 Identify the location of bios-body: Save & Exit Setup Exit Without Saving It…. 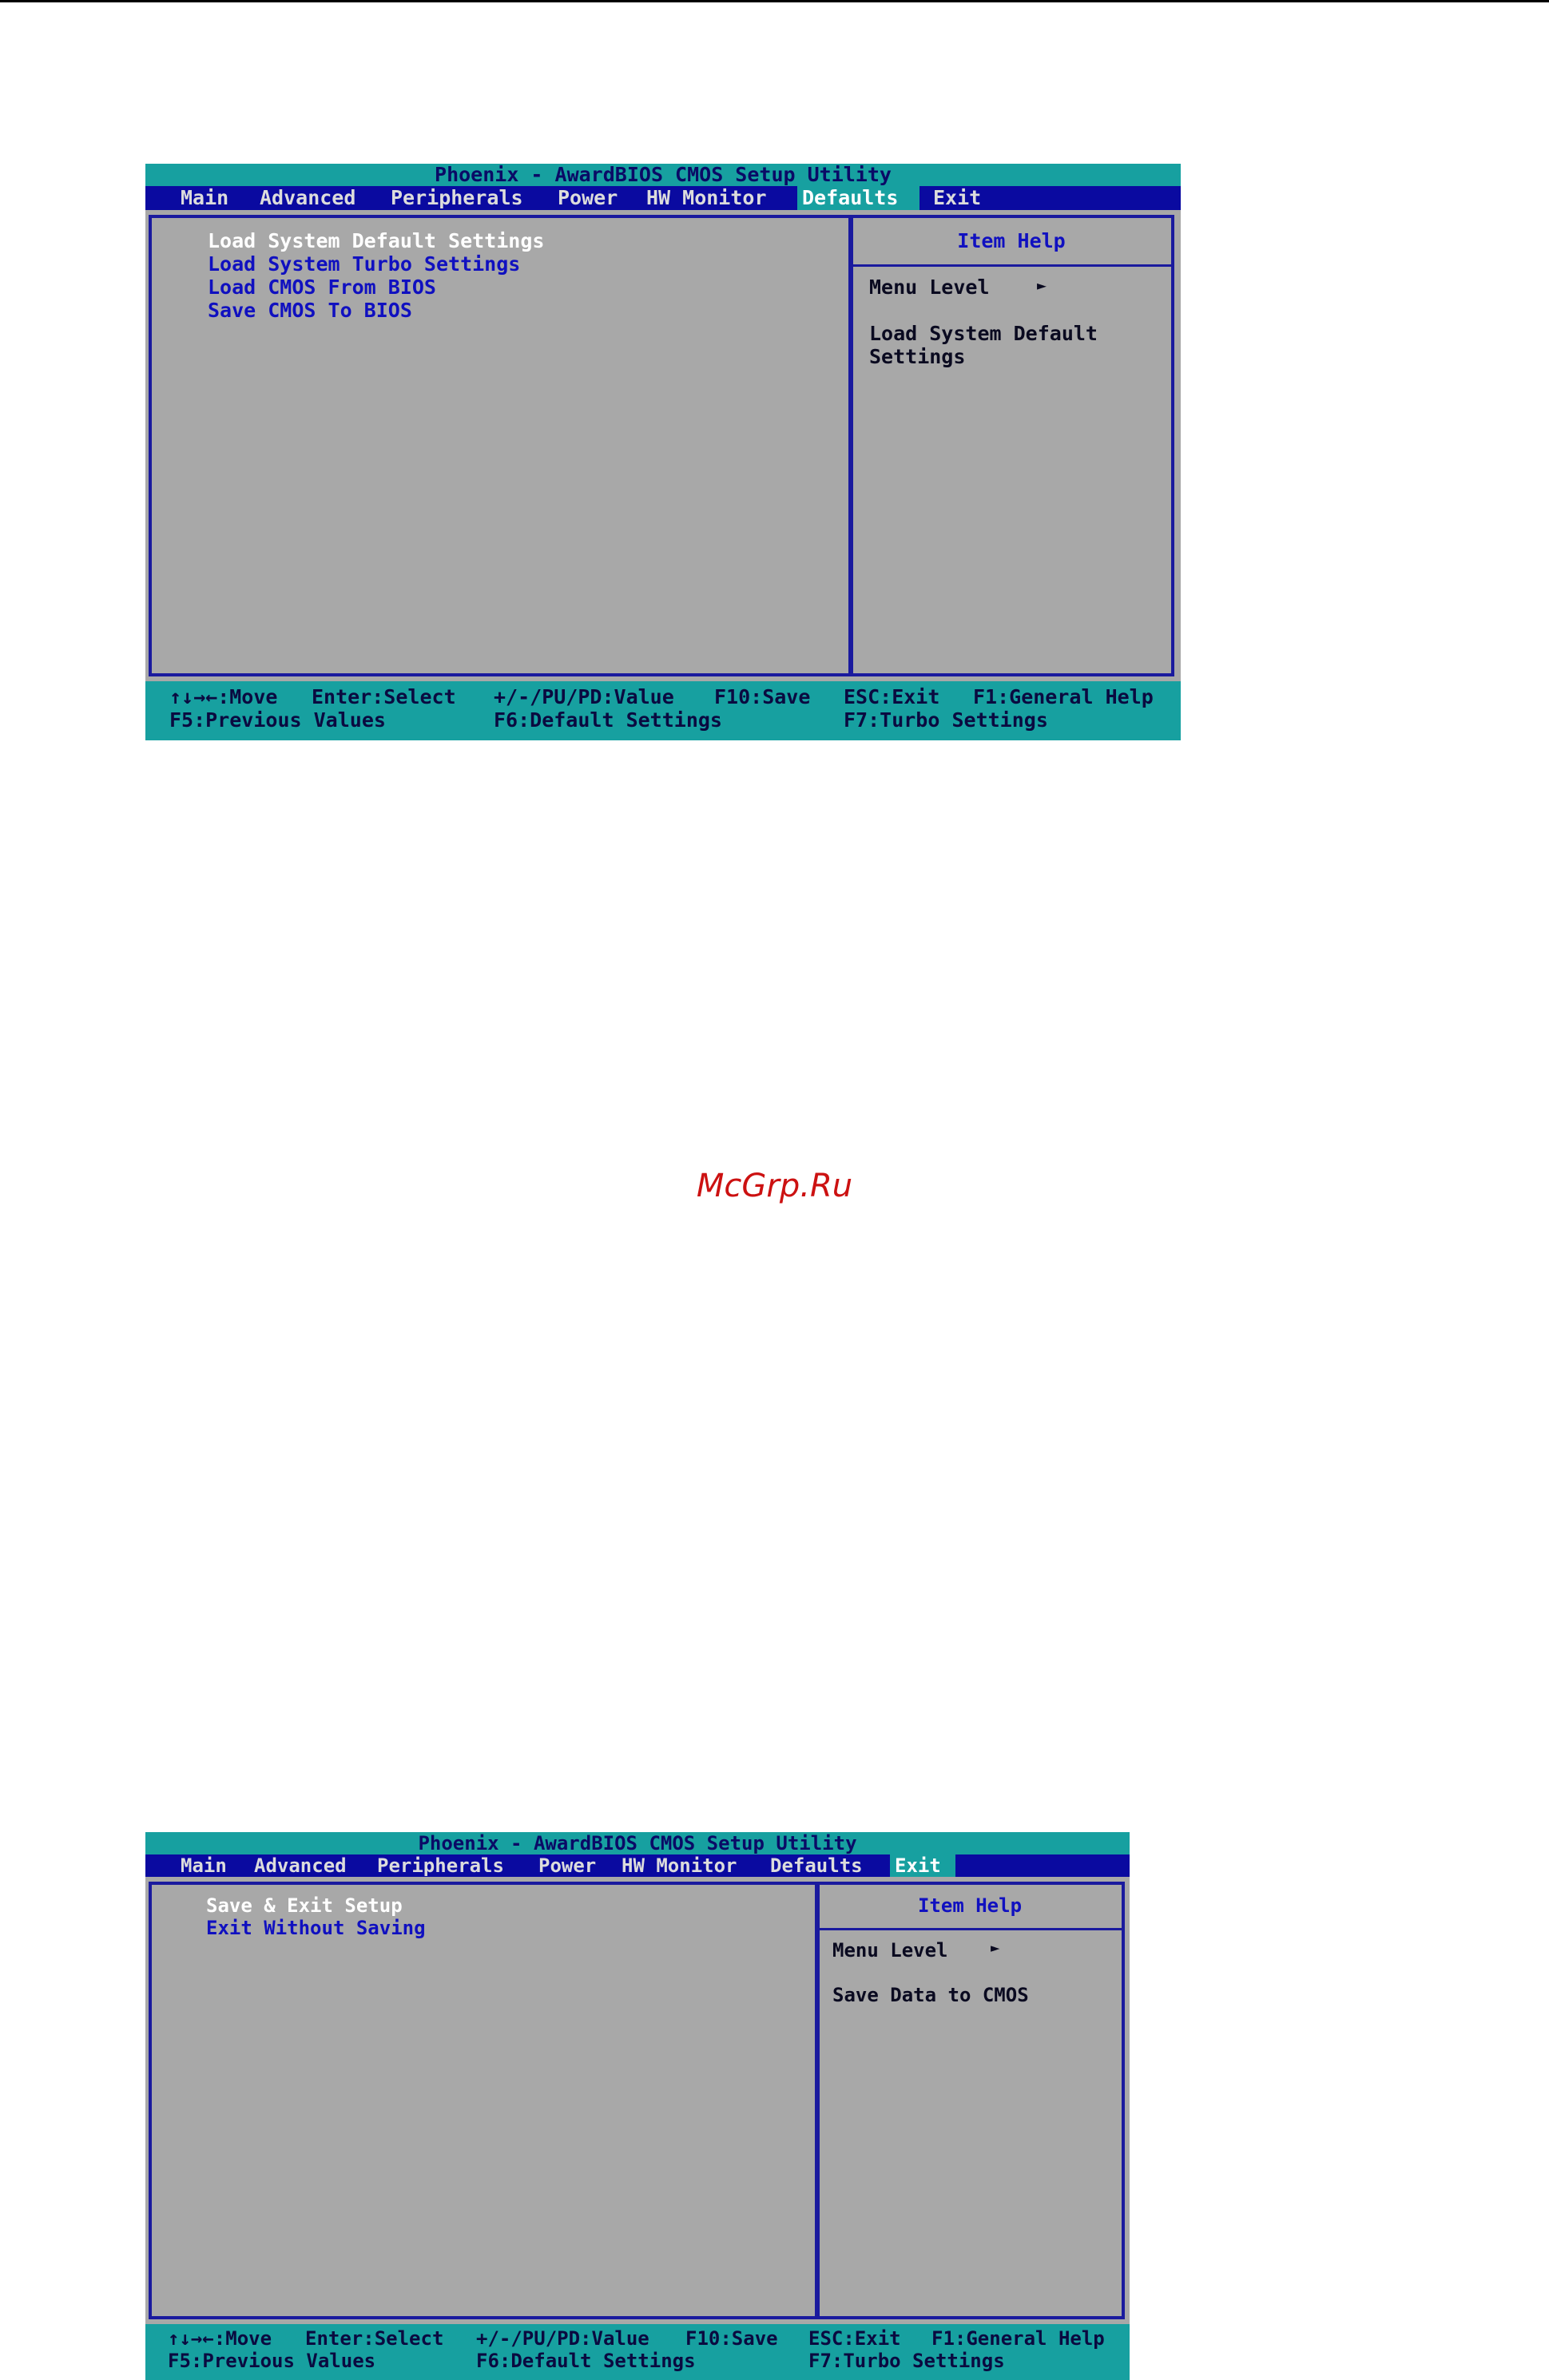
(637, 2100).